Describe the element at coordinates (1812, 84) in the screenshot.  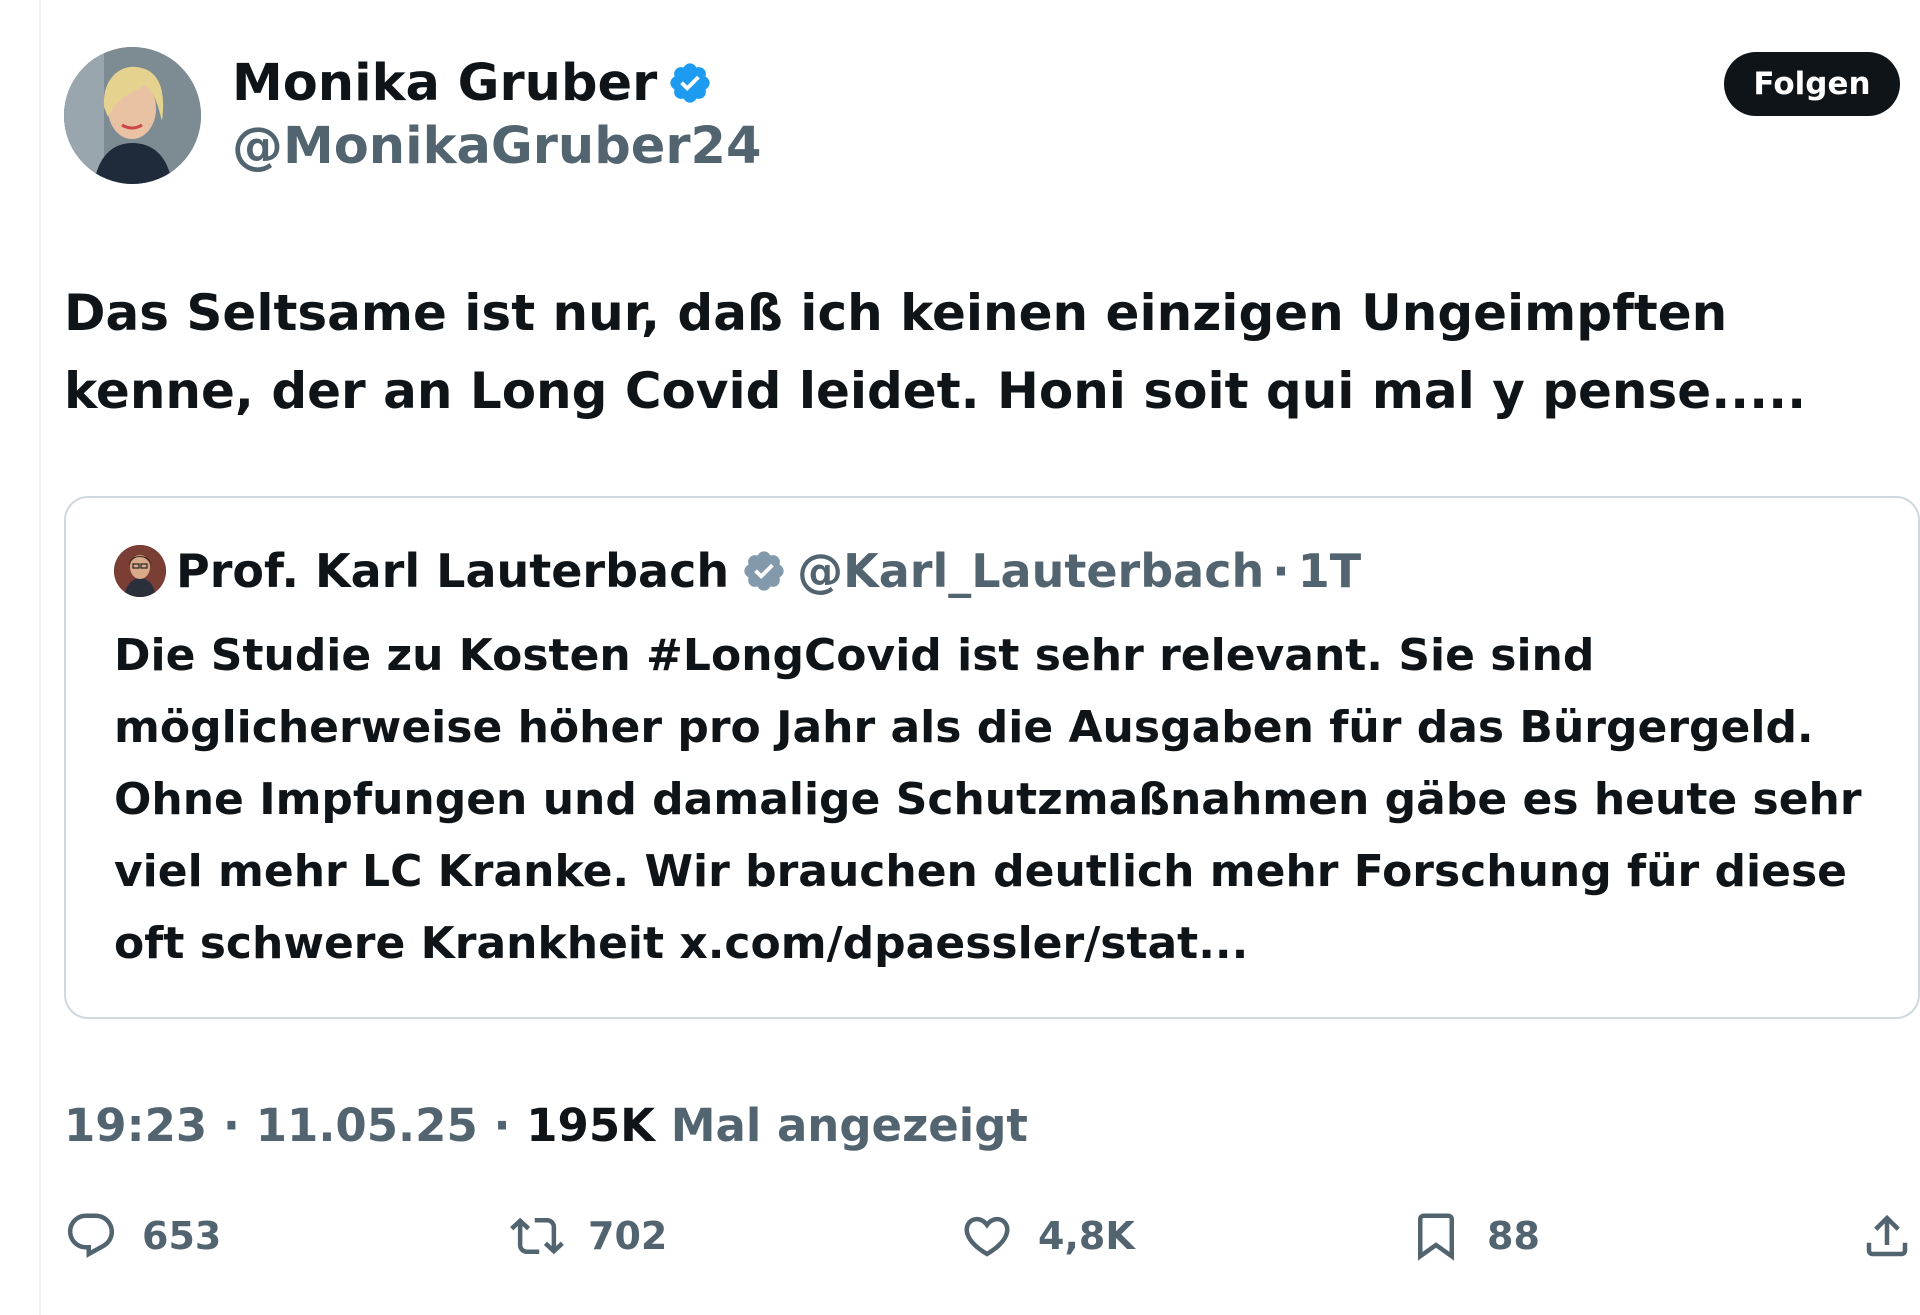
I see `follow-button: Folgen` at that location.